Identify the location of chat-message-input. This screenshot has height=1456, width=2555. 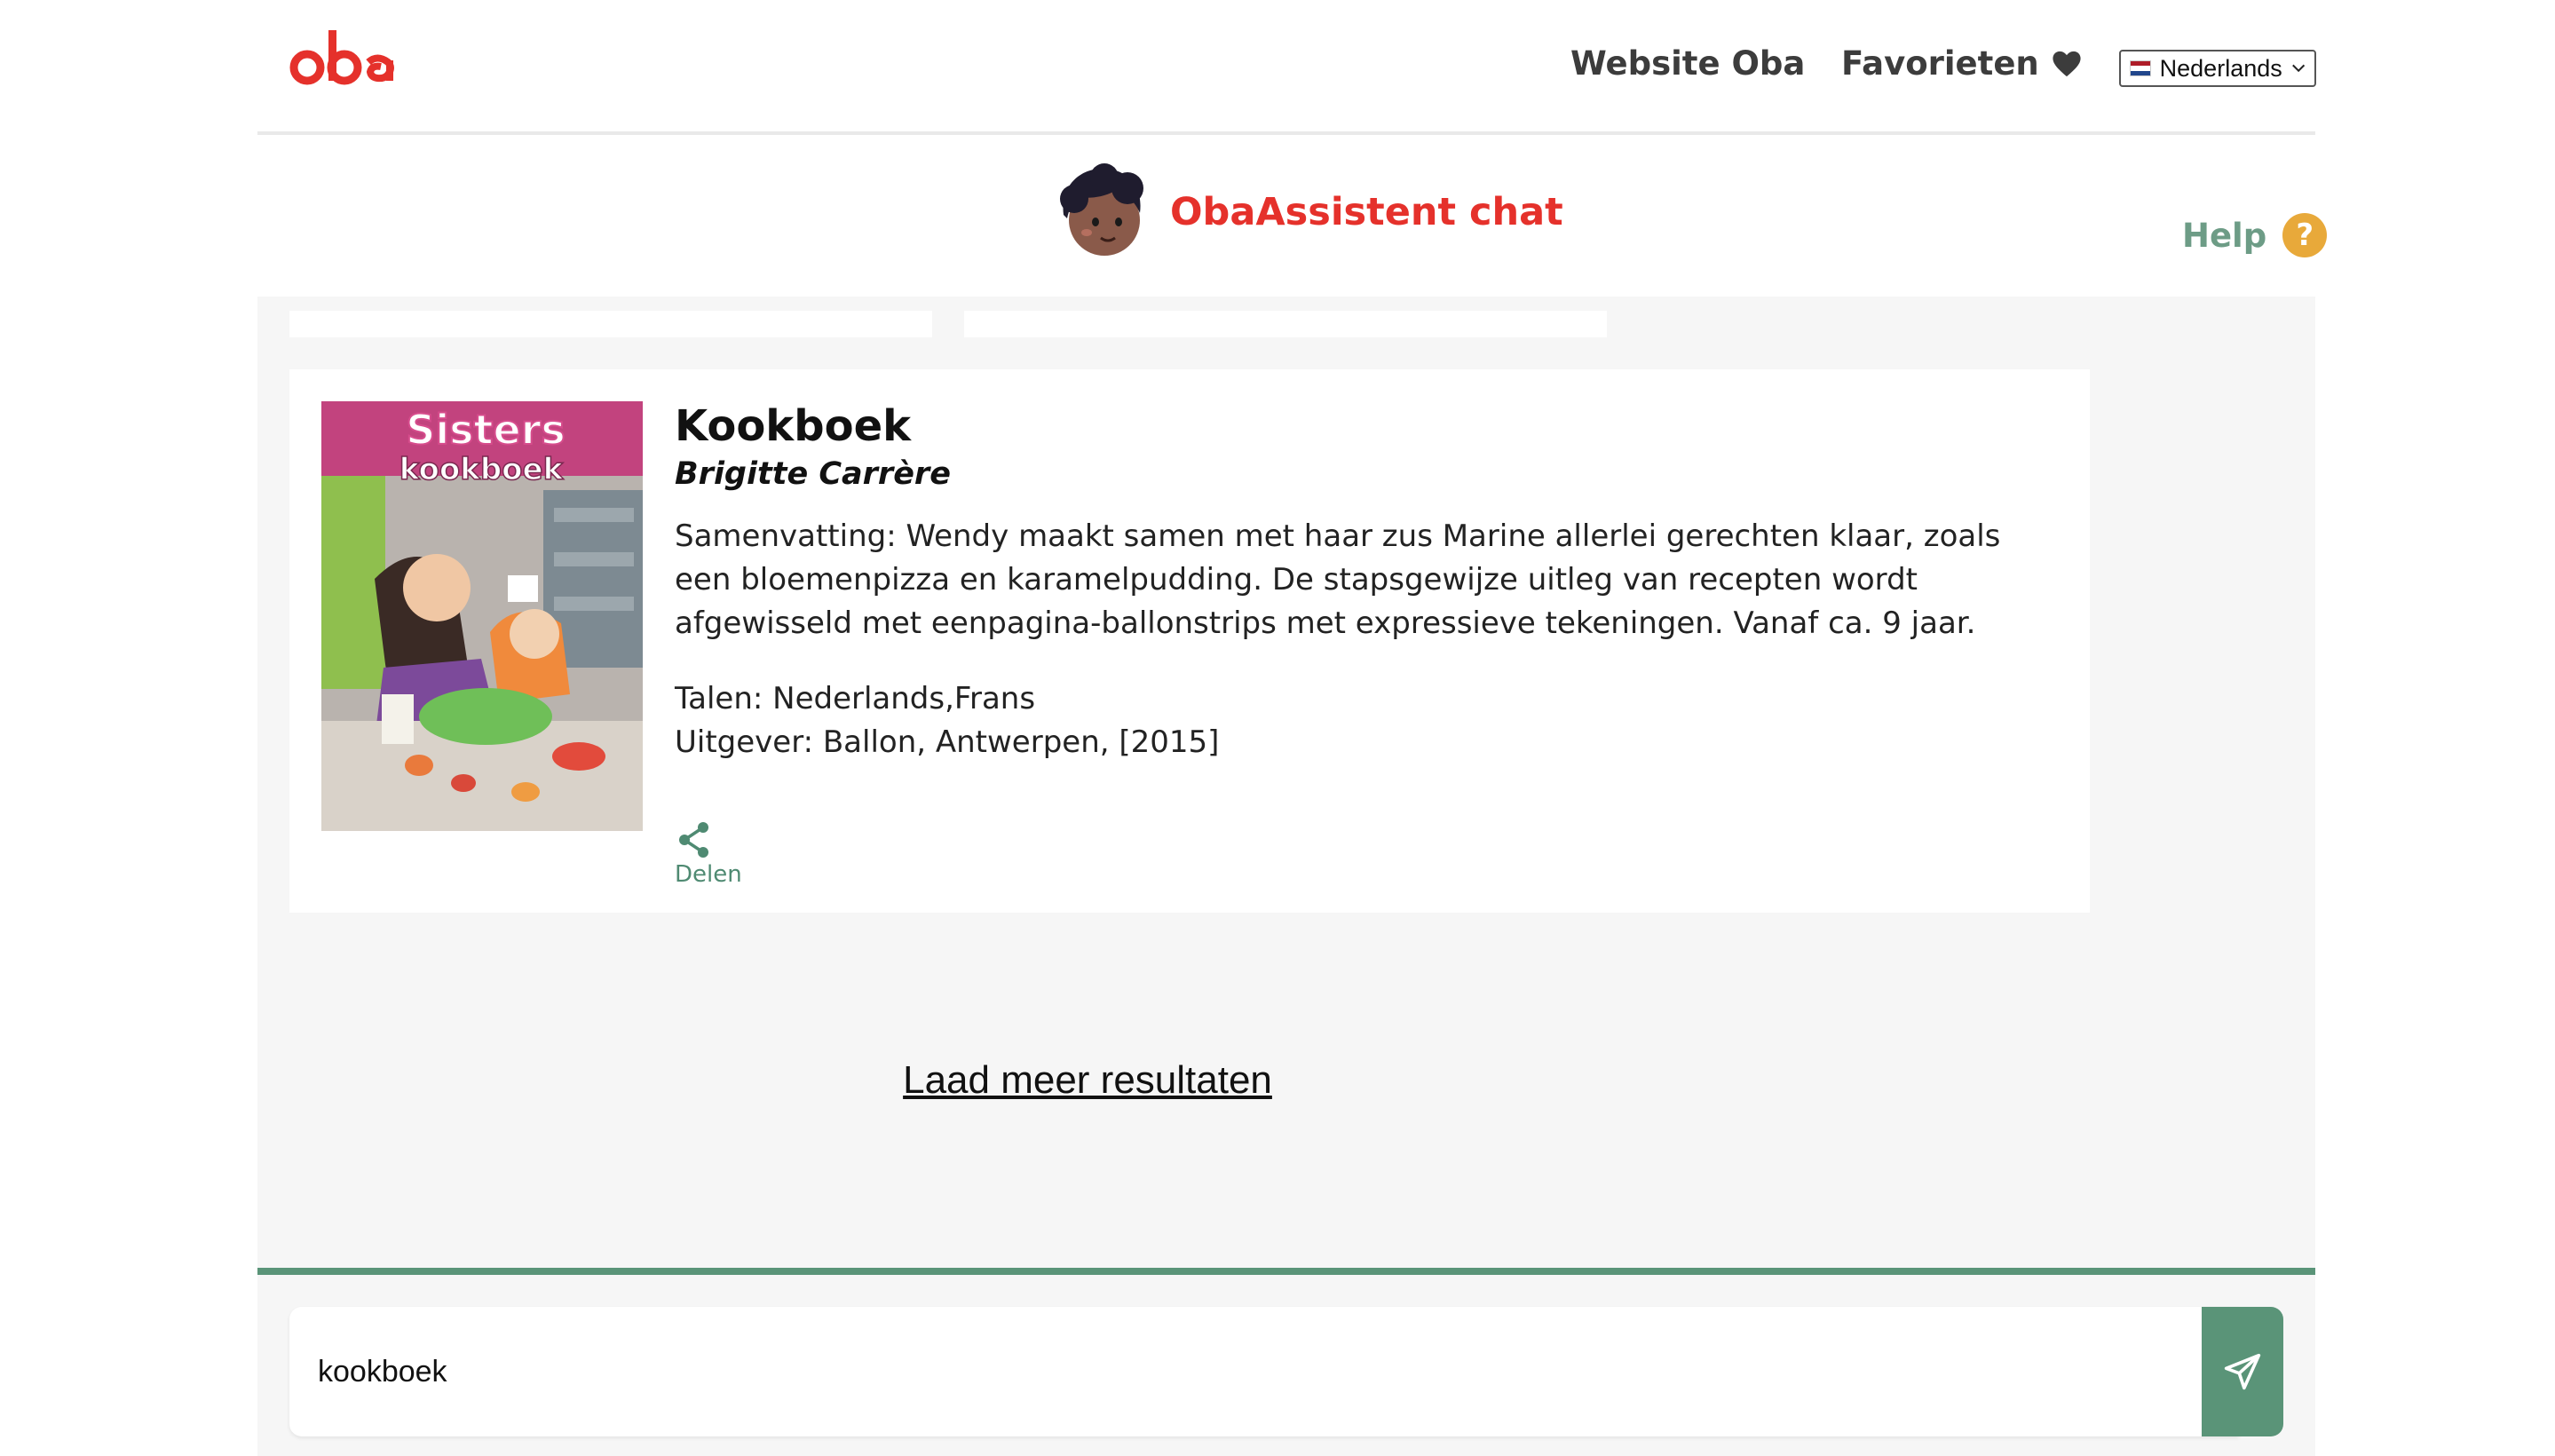
(1264, 1371).